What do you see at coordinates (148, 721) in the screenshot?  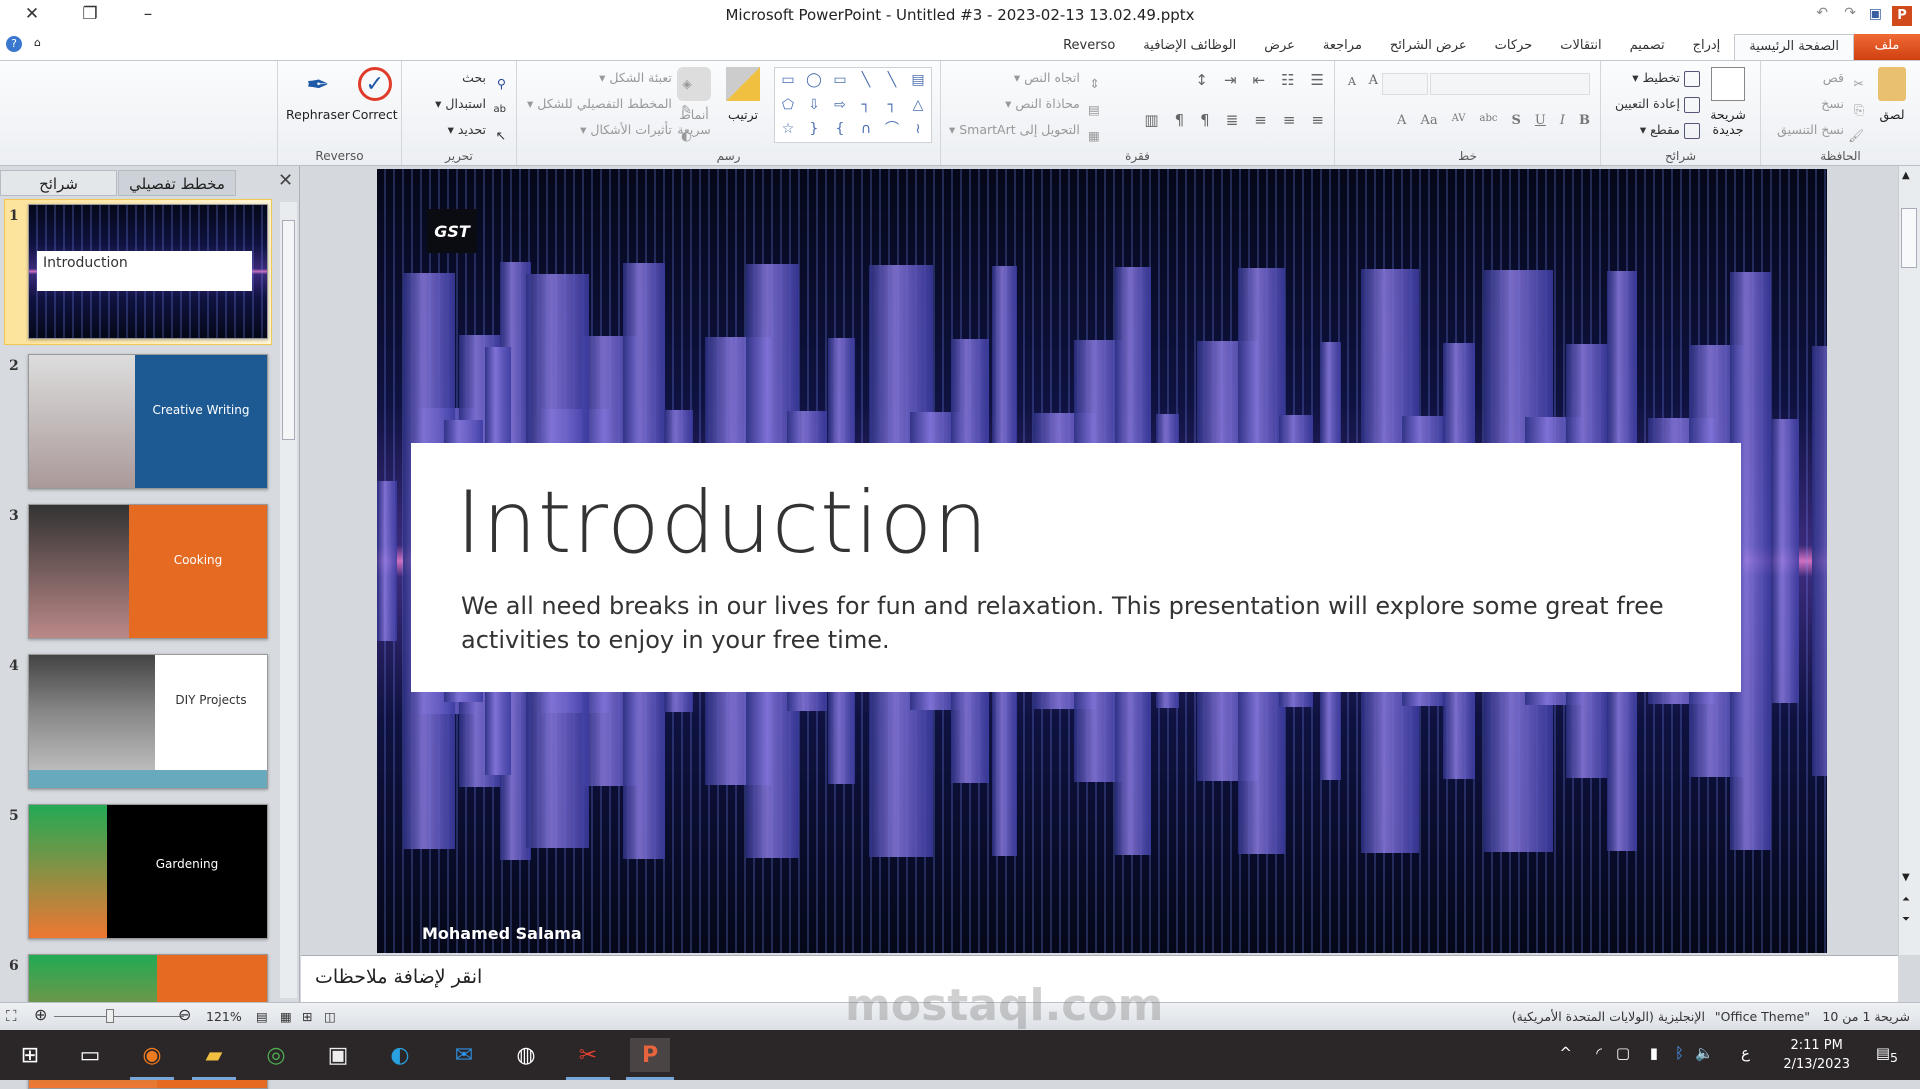 I see `slide-thumbnail: DIY Projects` at bounding box center [148, 721].